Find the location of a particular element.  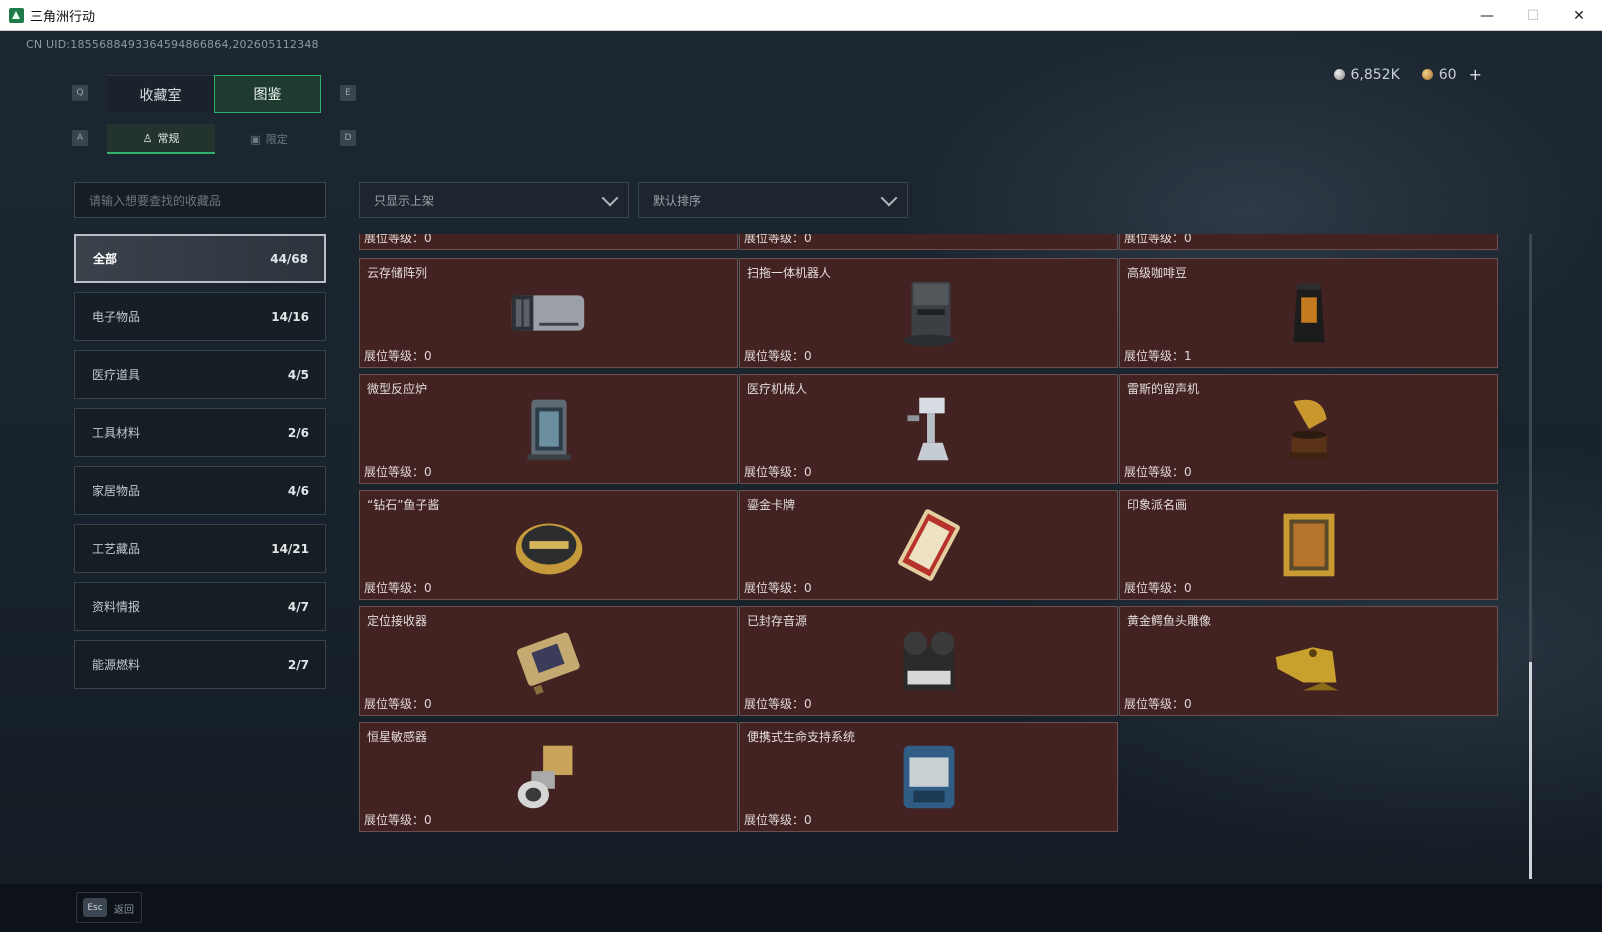

card-name: 便携式生命支持系统 is located at coordinates (801, 737).